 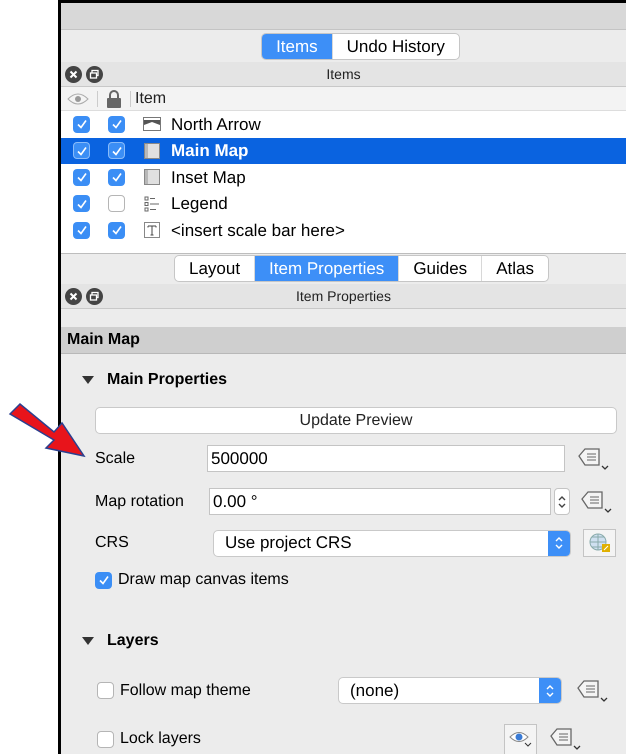 I want to click on field-label: Scale, so click(x=115, y=458).